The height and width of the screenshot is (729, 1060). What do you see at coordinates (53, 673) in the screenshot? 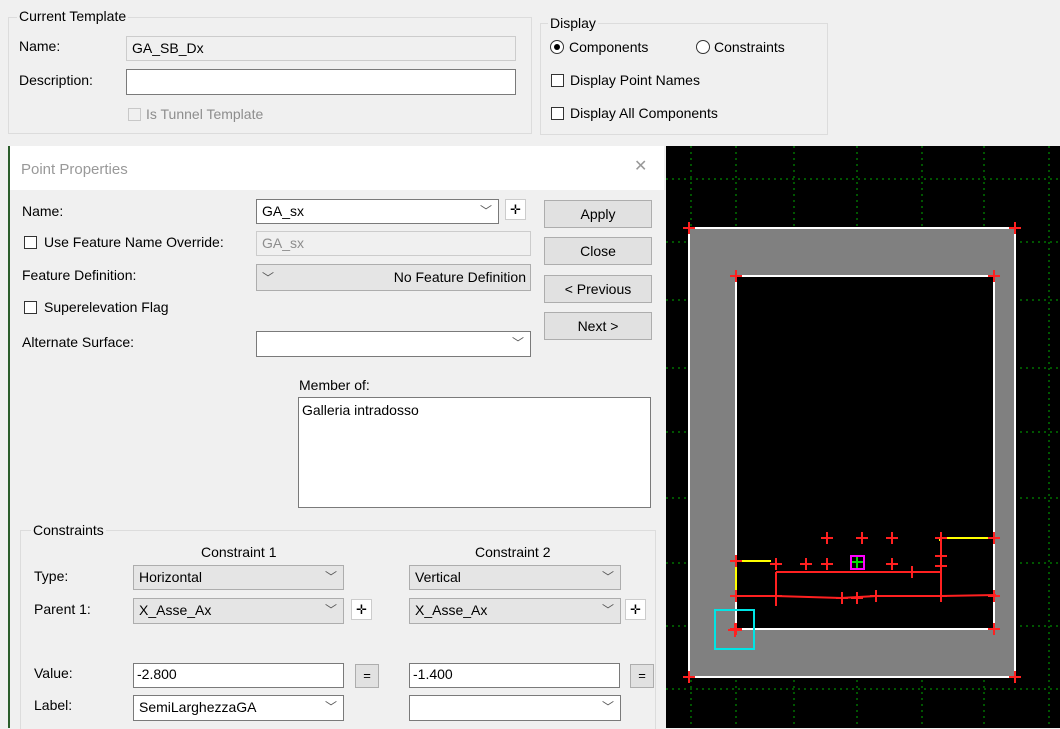
I see `value-label: Value:` at bounding box center [53, 673].